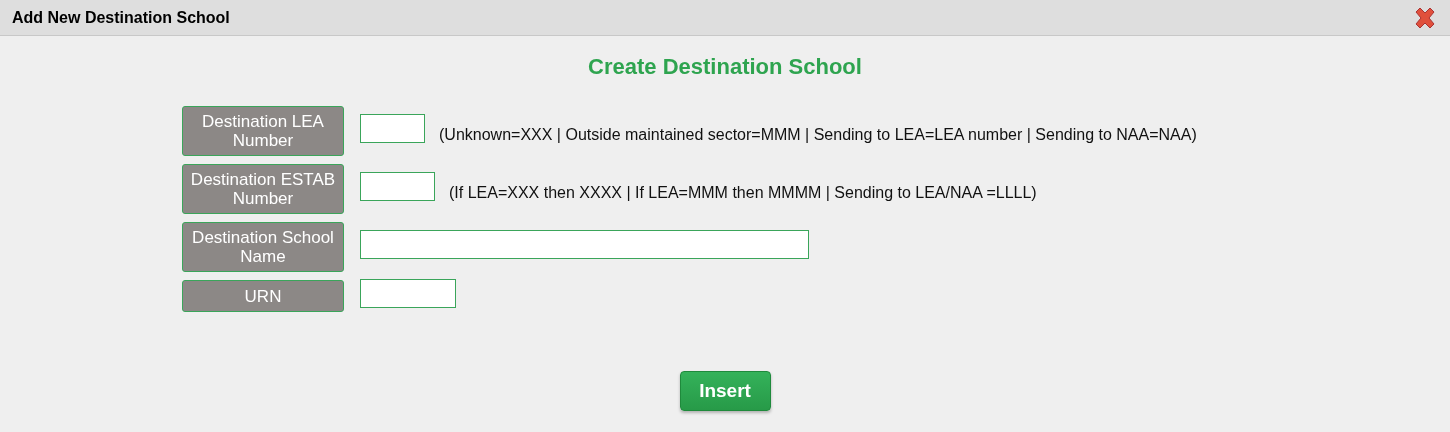  I want to click on field-hint: (Unknown=XXX | Outside maintained sector=MMM | Sending to LEA=LEA number | Sending to NAA=NAA), so click(818, 135).